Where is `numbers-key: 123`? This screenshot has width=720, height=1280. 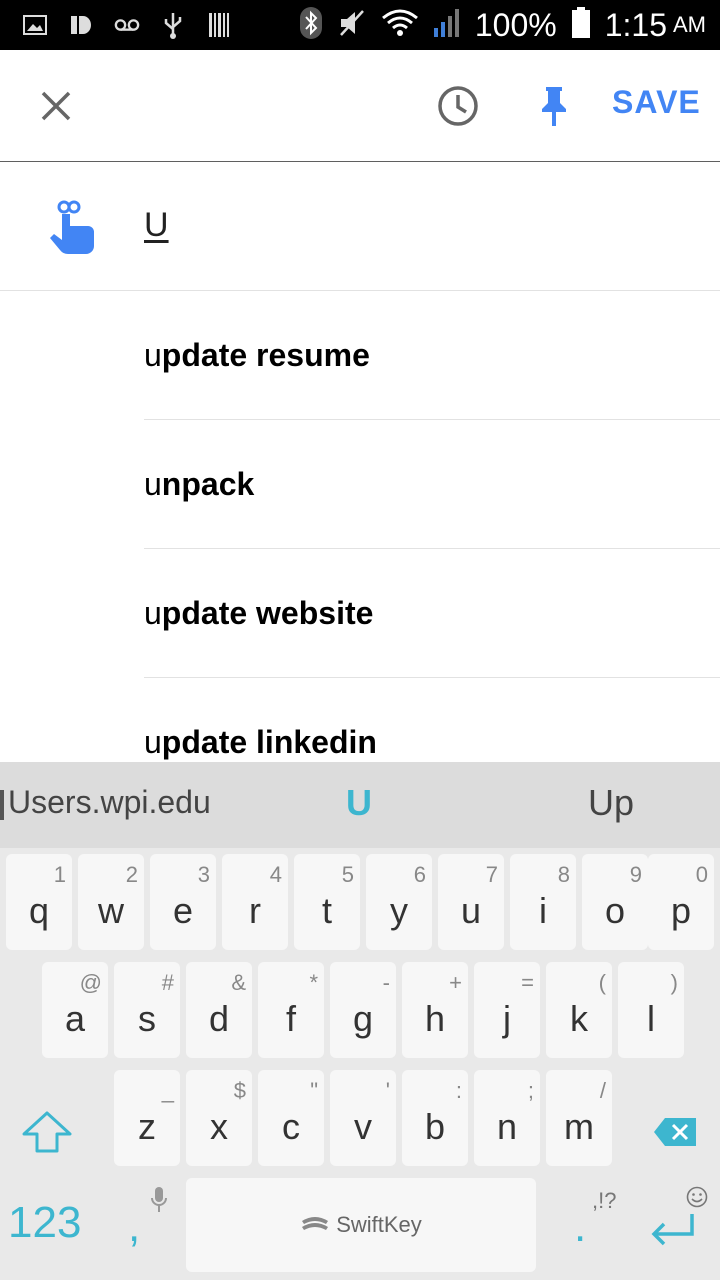
numbers-key: 123 is located at coordinates (44, 1223).